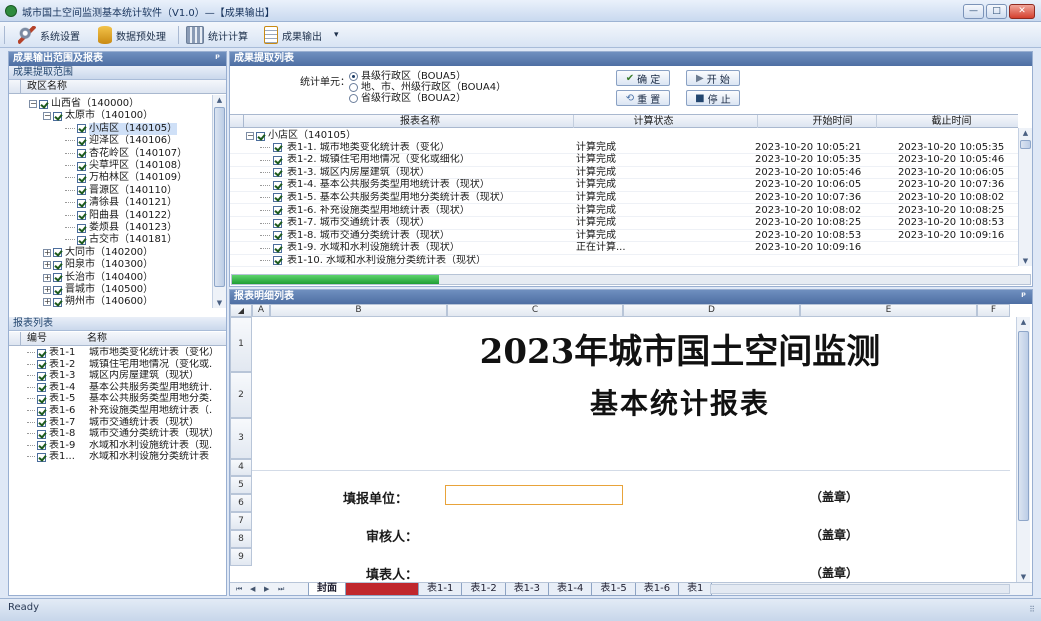 The image size is (1041, 621). I want to click on report-list-item: 表1-1 城市地类变化统计表（变化）, so click(125, 353).